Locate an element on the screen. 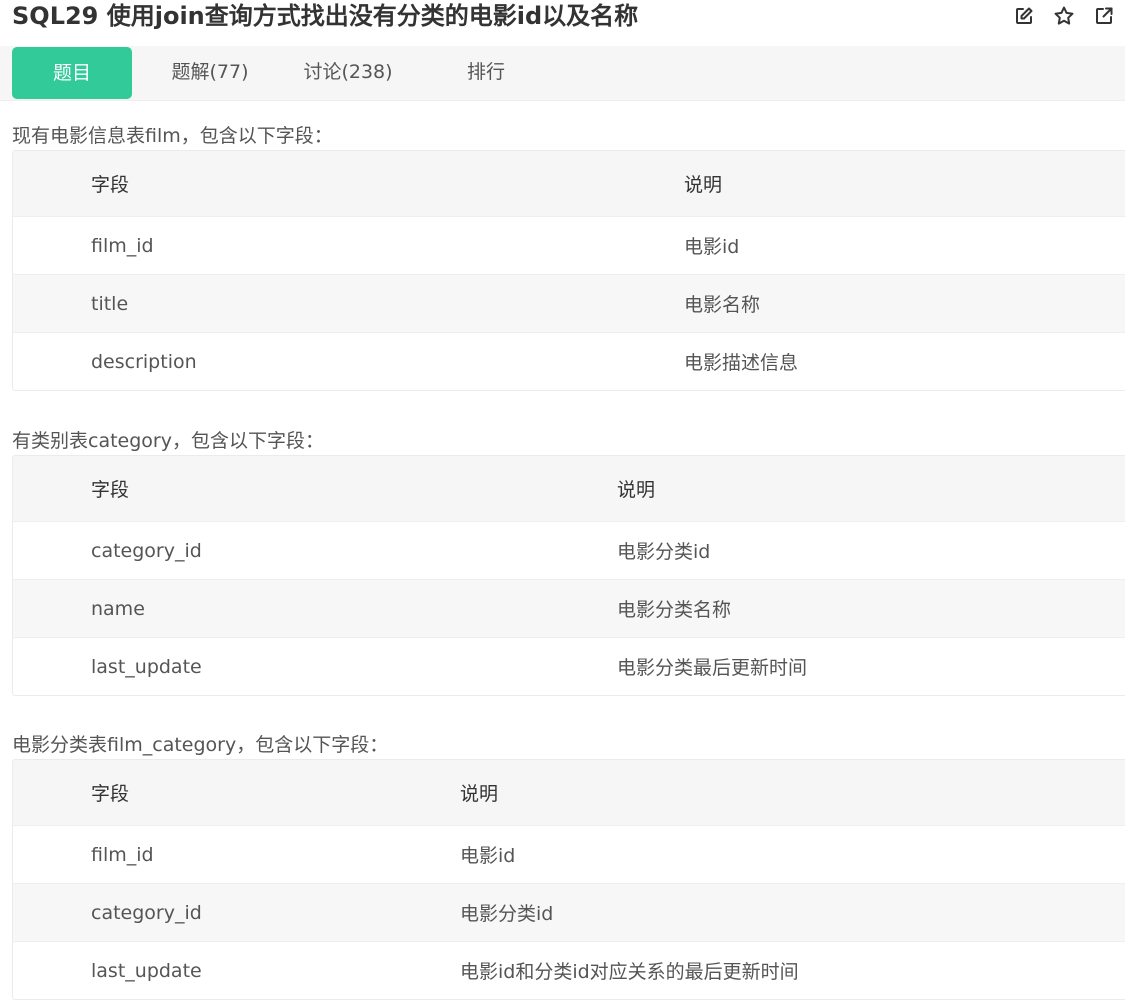  table-row: description 电影描述信息 is located at coordinates (569, 361).